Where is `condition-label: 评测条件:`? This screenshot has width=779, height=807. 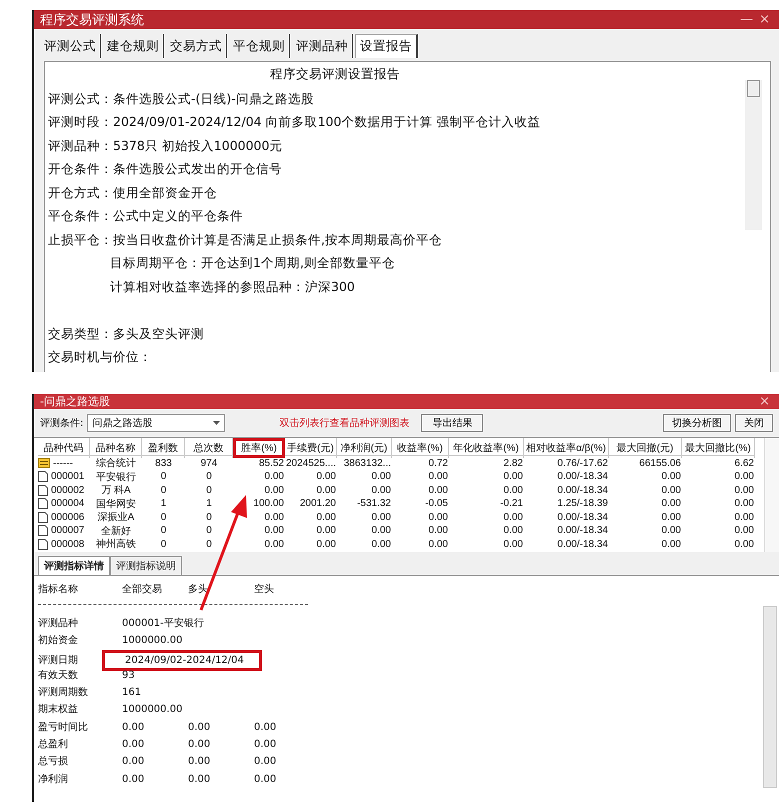
condition-label: 评测条件: is located at coordinates (62, 423).